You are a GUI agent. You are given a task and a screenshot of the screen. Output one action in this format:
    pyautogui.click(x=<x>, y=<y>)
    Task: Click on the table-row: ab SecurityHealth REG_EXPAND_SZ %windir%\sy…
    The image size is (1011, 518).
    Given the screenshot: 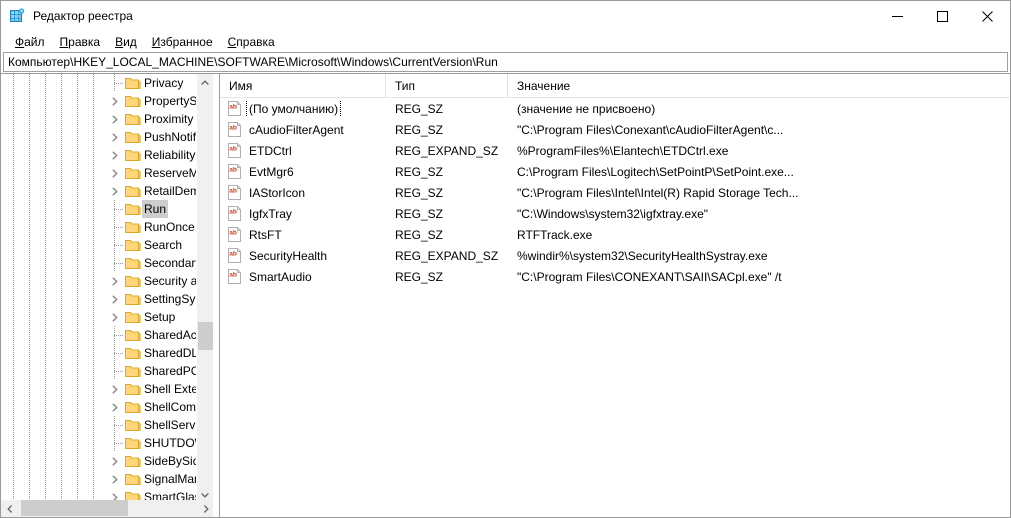 What is the action you would take?
    pyautogui.click(x=615, y=255)
    